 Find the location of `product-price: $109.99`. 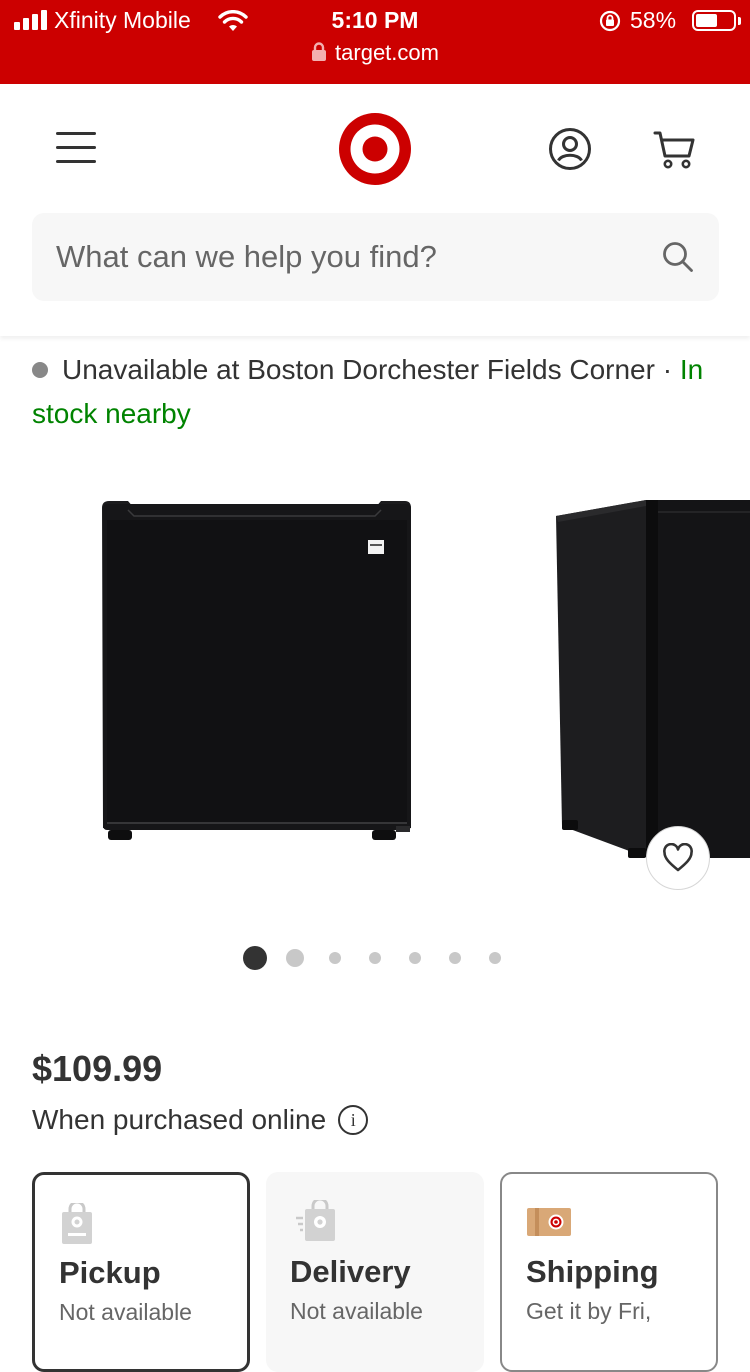

product-price: $109.99 is located at coordinates (97, 1068).